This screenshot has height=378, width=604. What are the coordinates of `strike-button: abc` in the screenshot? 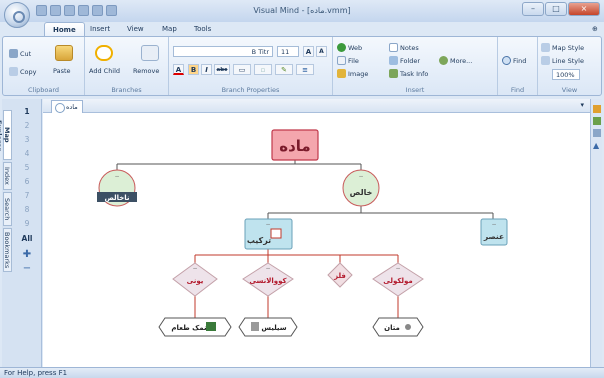 It's located at (222, 69).